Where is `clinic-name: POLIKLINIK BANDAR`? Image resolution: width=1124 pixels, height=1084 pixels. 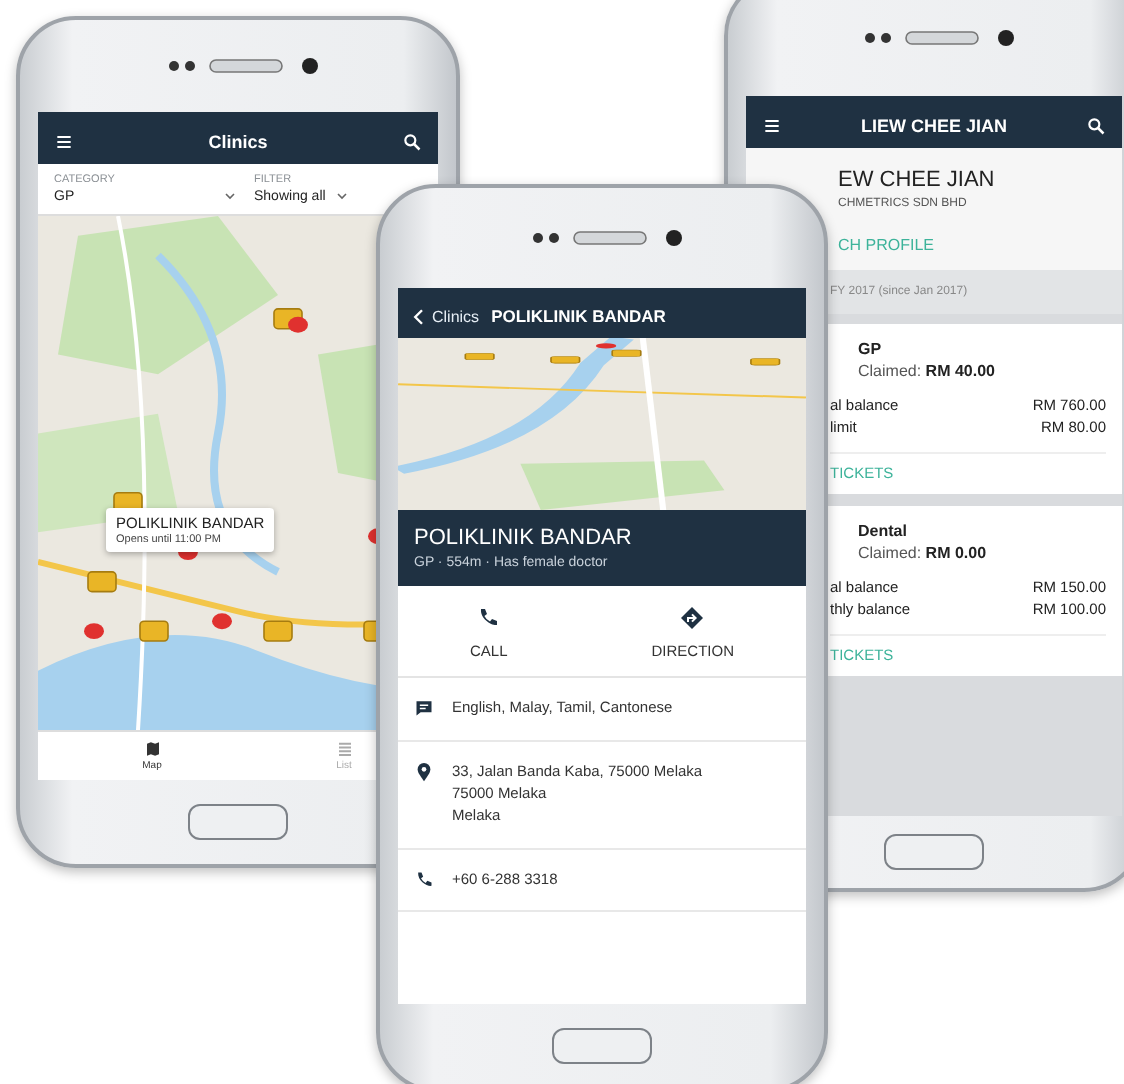 clinic-name: POLIKLINIK BANDAR is located at coordinates (524, 538).